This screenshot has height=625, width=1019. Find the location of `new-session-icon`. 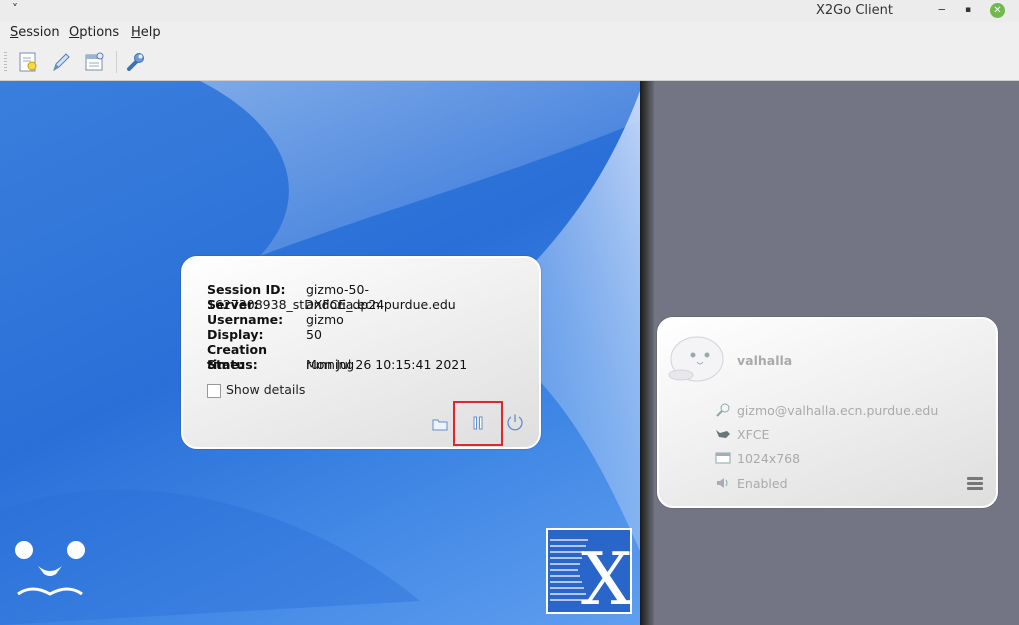

new-session-icon is located at coordinates (28, 62).